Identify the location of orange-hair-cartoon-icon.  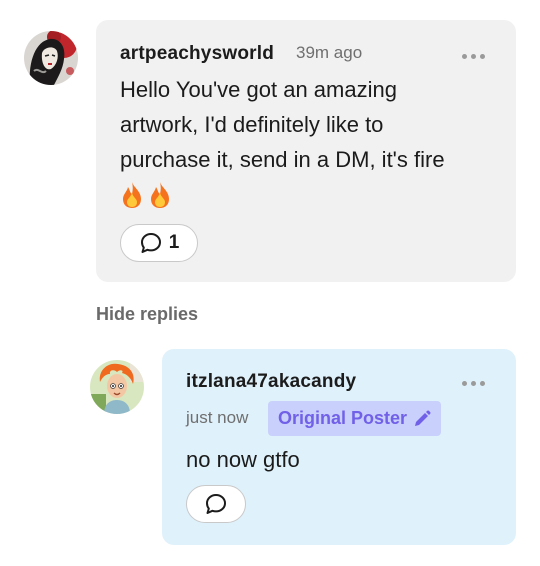
(117, 387).